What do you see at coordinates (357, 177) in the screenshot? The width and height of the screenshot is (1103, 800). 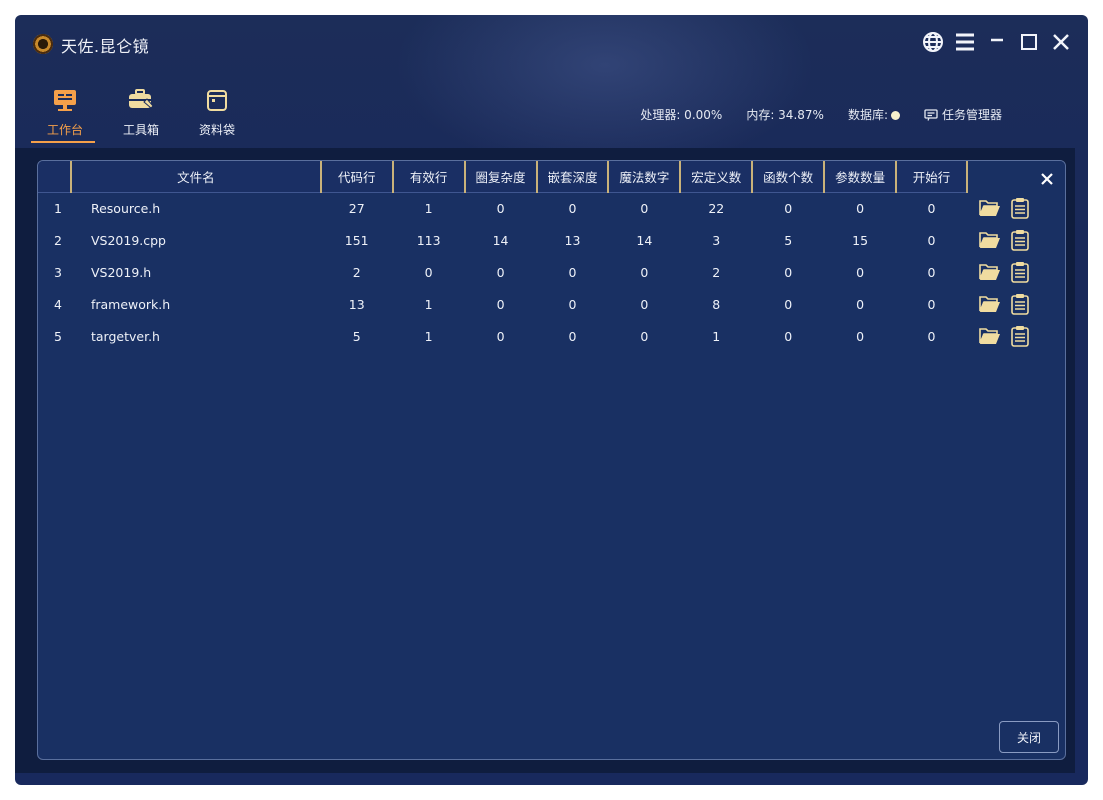 I see `column-header: 代码行` at bounding box center [357, 177].